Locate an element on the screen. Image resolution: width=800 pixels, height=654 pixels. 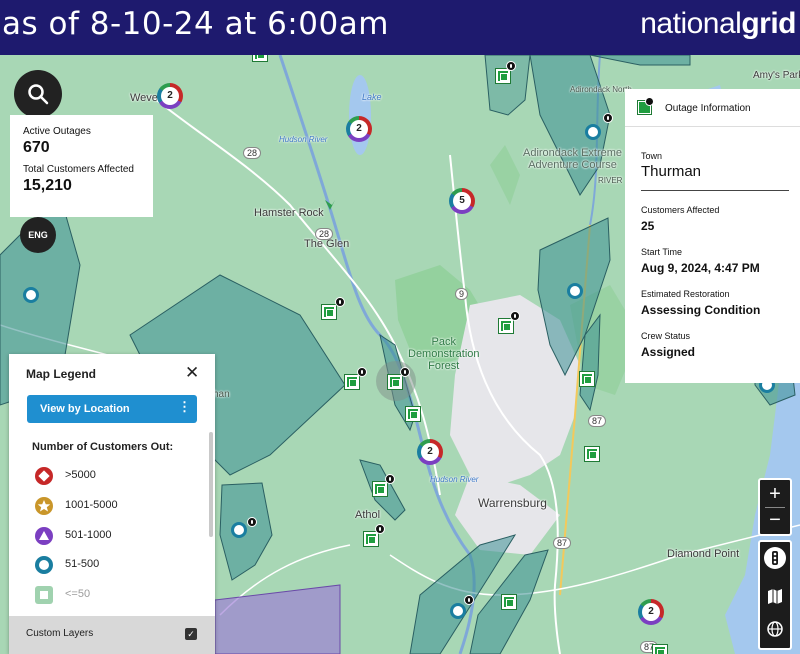
globe-icon is located at coordinates (775, 629).